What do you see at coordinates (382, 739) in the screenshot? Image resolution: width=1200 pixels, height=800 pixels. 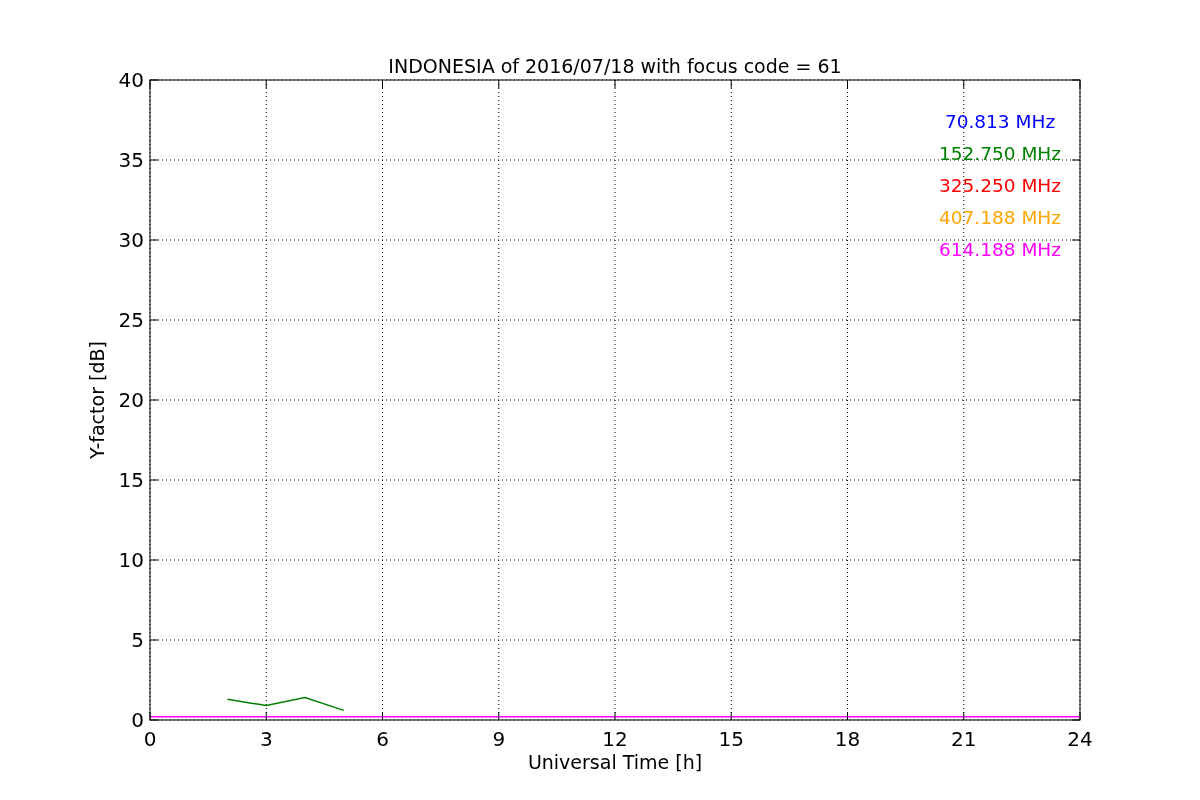 I see `tick-label: 6` at bounding box center [382, 739].